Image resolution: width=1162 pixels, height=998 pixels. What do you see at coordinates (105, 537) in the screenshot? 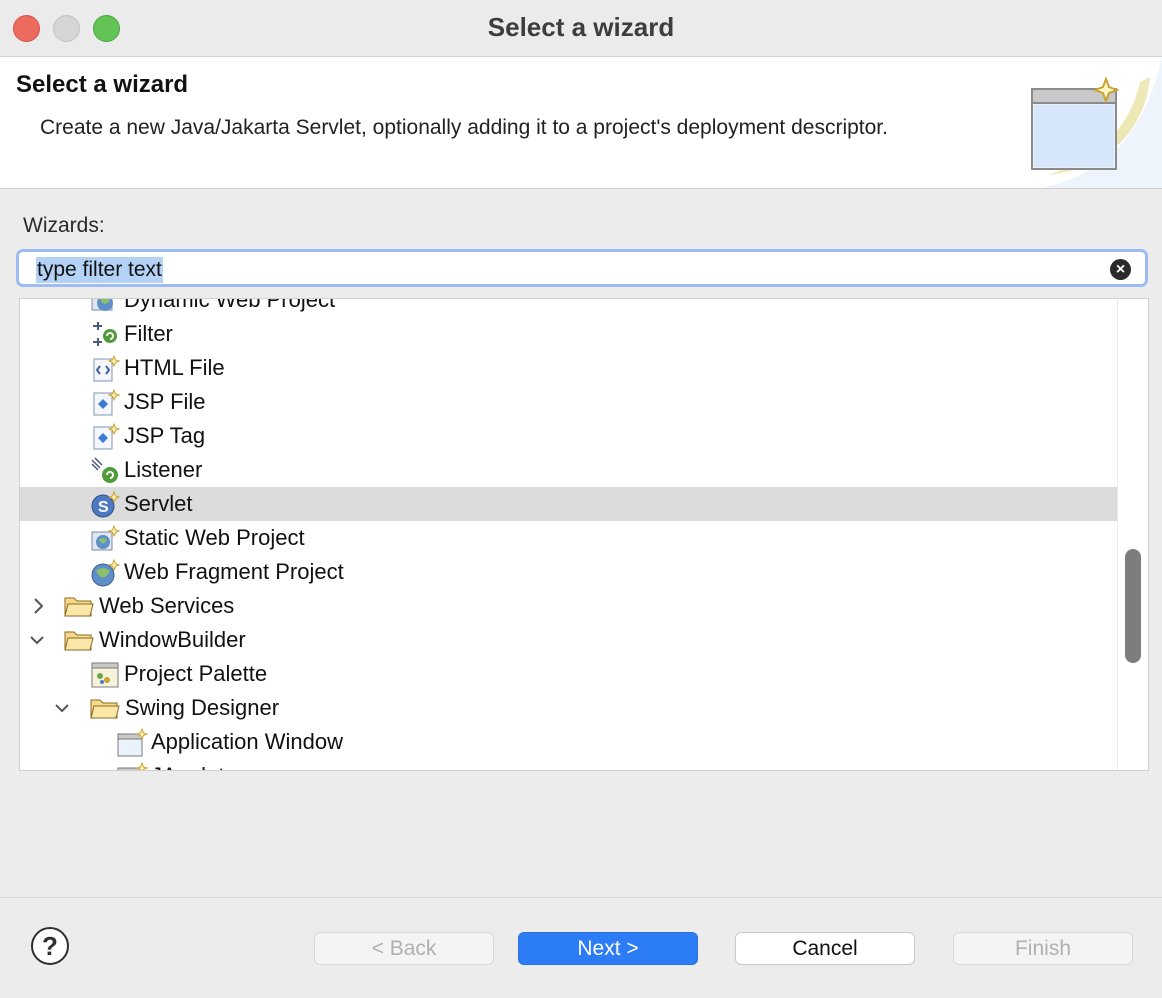
I see `static-web-project-icon` at bounding box center [105, 537].